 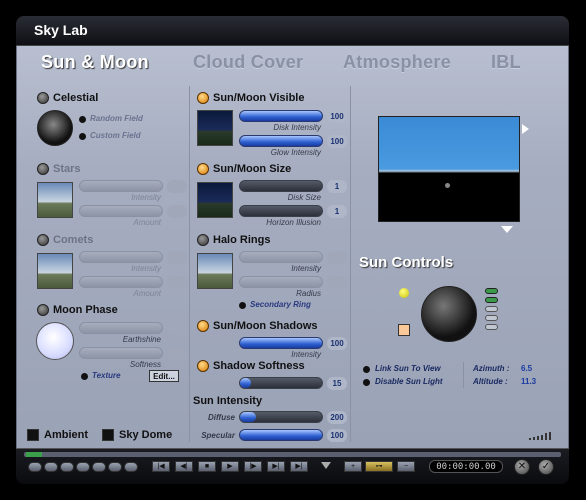 What do you see at coordinates (55, 271) in the screenshot?
I see `comets-thumbnail` at bounding box center [55, 271].